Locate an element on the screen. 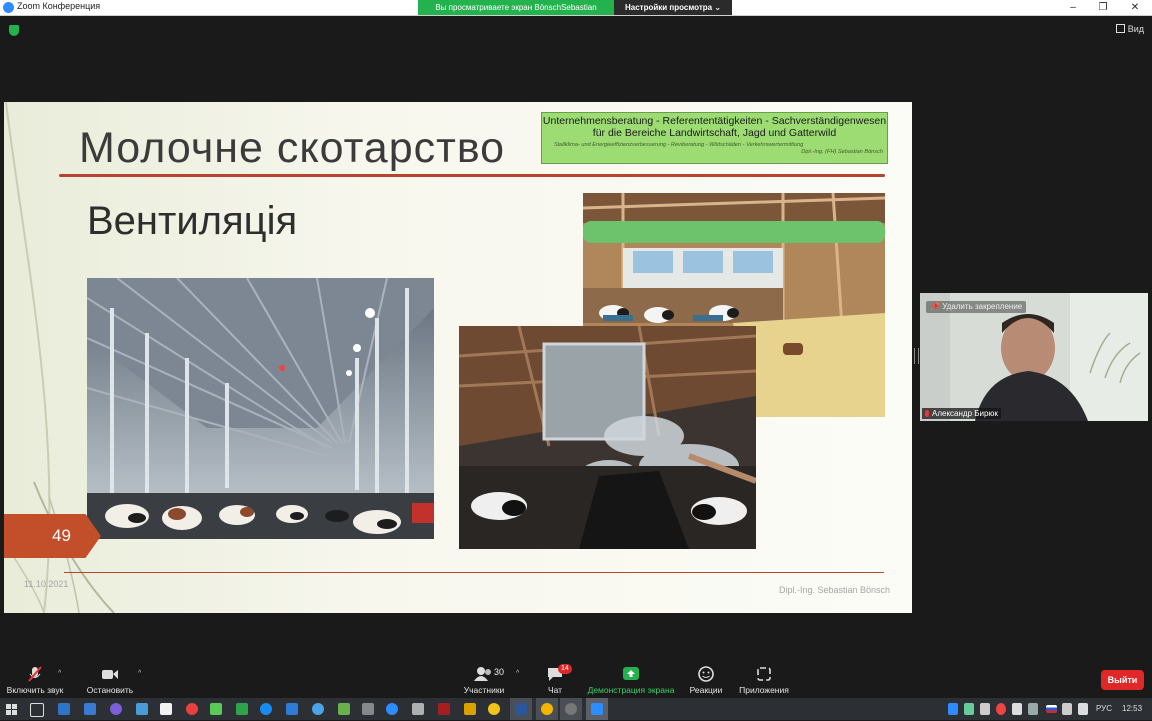 Image resolution: width=1152 pixels, height=721 pixels. browser-icon is located at coordinates (292, 709).